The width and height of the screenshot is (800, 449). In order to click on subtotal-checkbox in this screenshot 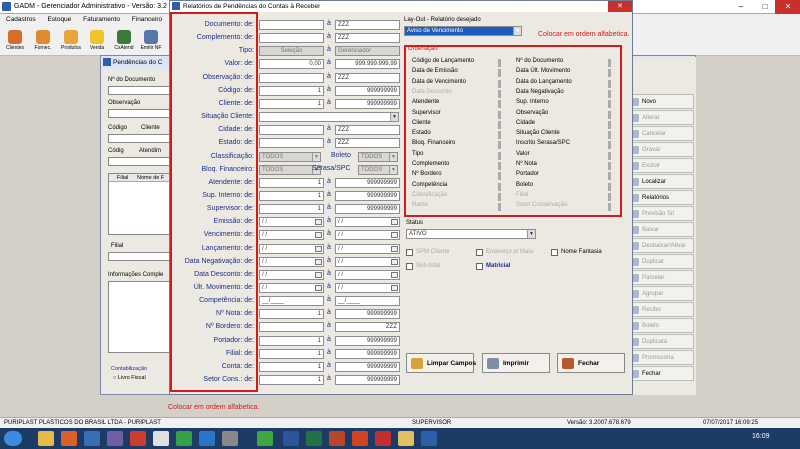, I will do `click(409, 266)`.